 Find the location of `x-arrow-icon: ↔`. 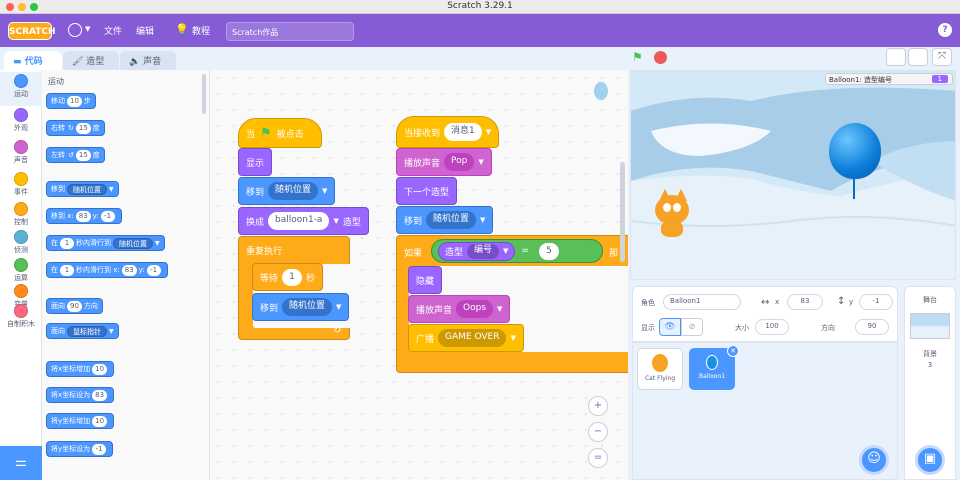

x-arrow-icon: ↔ is located at coordinates (765, 302).